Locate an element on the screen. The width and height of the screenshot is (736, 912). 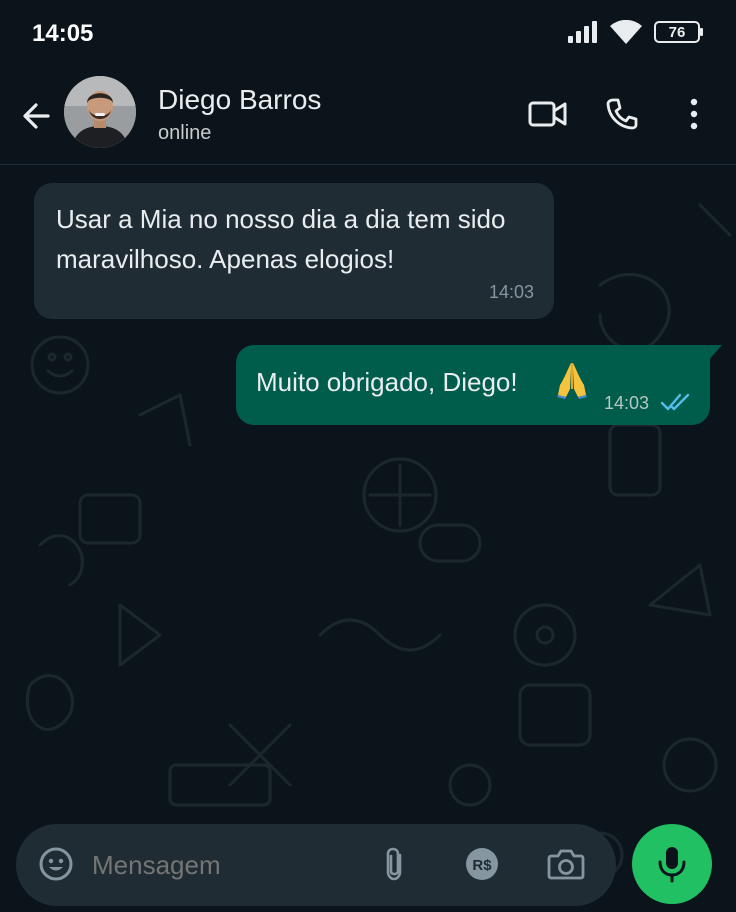
voice-call-button is located at coordinates (622, 114).